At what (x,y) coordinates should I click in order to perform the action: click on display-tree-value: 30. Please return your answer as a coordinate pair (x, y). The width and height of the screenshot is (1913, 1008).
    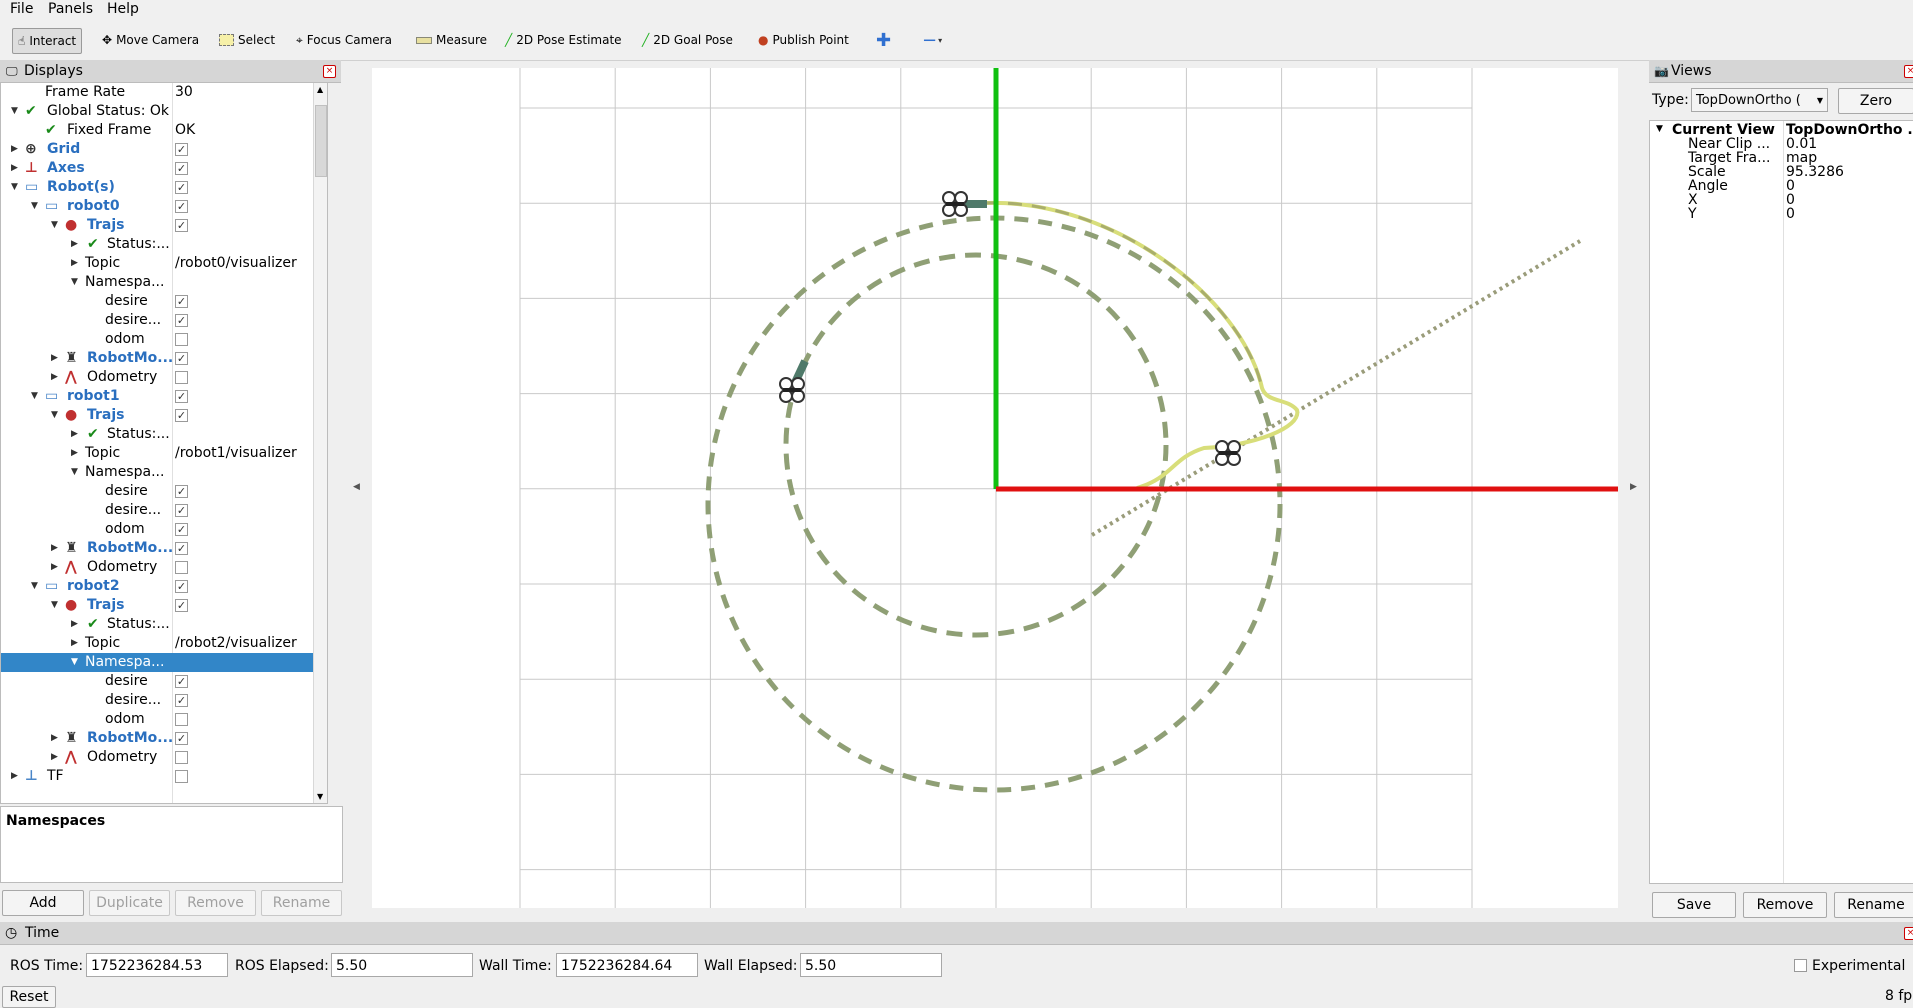
    Looking at the image, I should click on (184, 92).